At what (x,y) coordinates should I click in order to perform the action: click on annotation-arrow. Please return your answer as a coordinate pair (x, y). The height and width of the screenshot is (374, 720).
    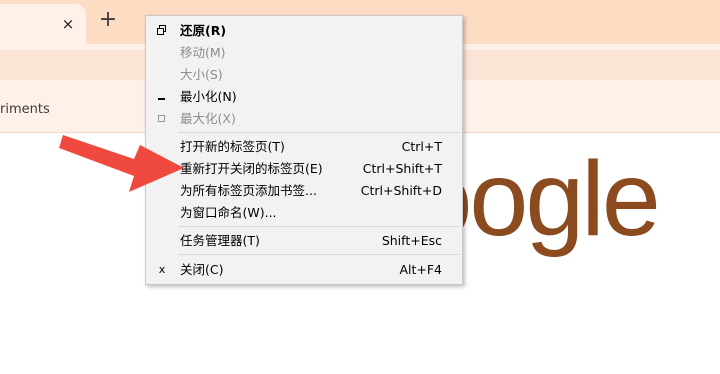
    Looking at the image, I should click on (121, 163).